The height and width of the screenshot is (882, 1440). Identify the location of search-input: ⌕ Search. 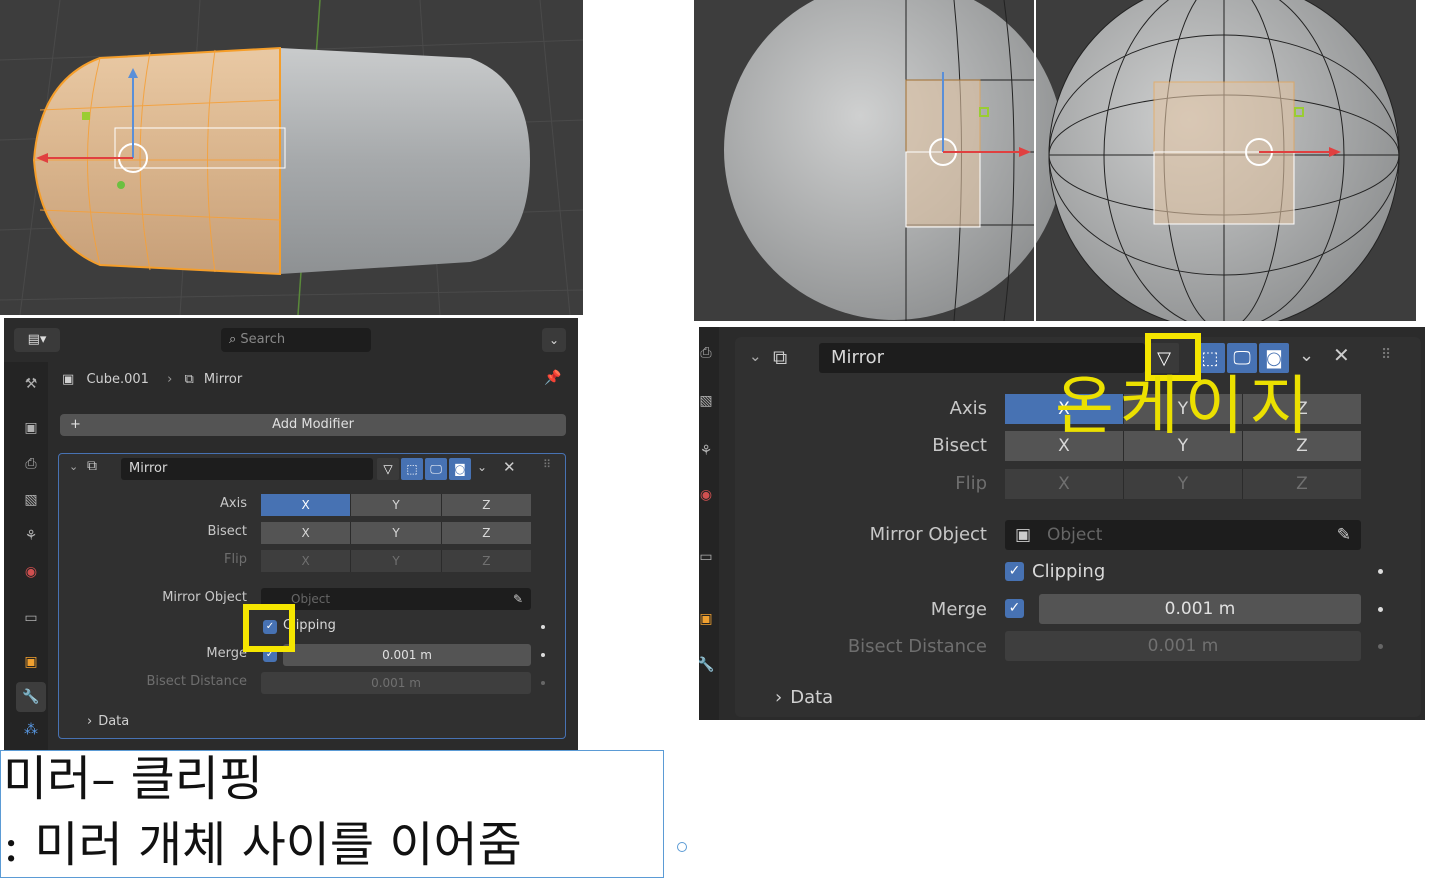
(296, 340).